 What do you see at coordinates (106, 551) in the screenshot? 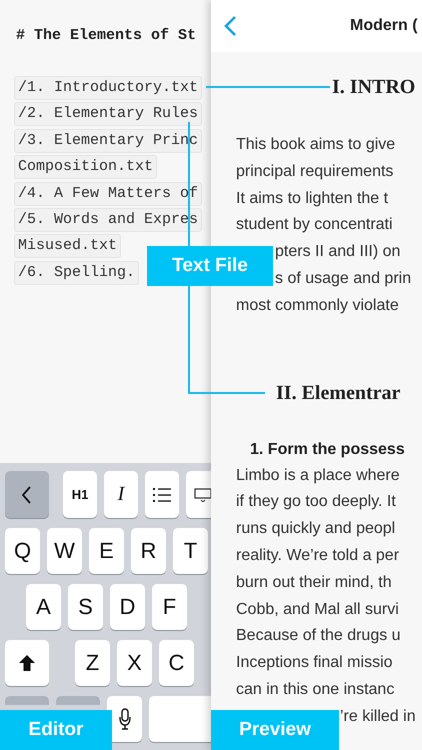
I see `letter-key: E` at bounding box center [106, 551].